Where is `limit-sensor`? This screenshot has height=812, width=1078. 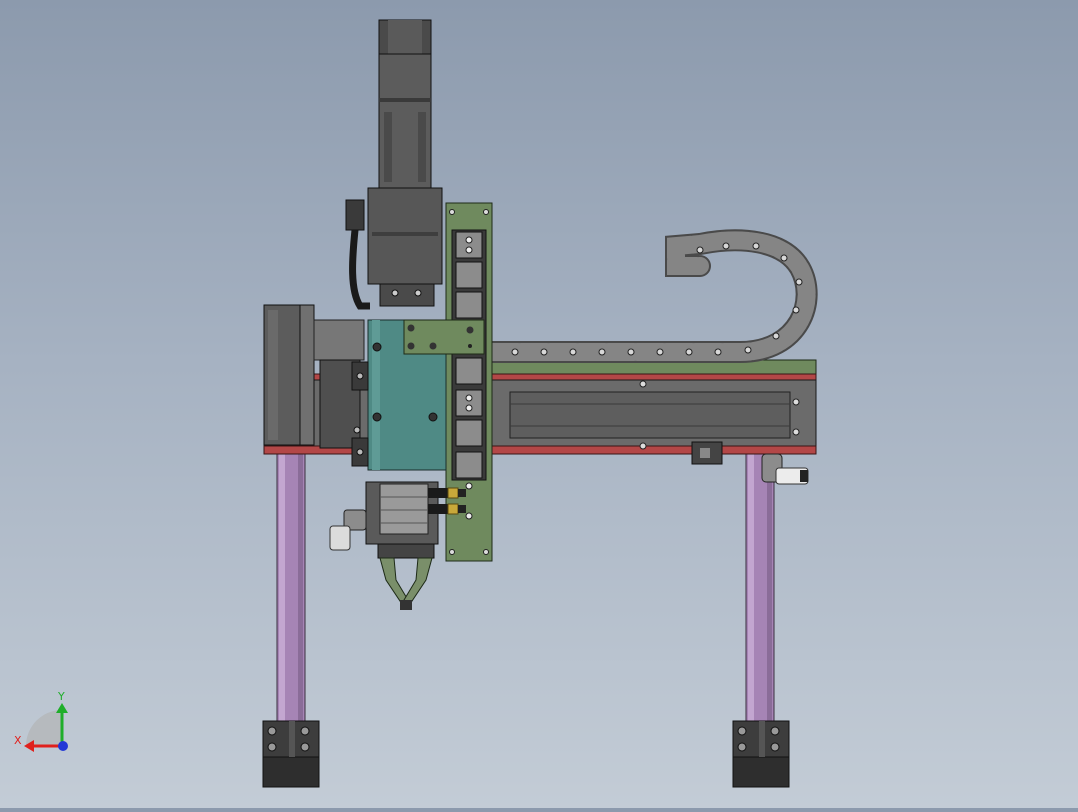
limit-sensor is located at coordinates (707, 453).